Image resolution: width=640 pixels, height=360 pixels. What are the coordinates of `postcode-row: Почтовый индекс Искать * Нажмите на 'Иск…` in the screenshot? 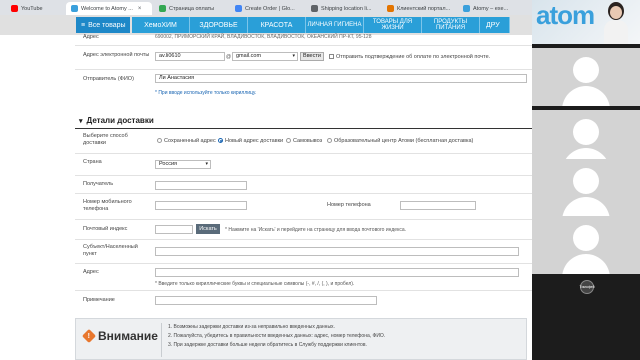 It's located at (303, 229).